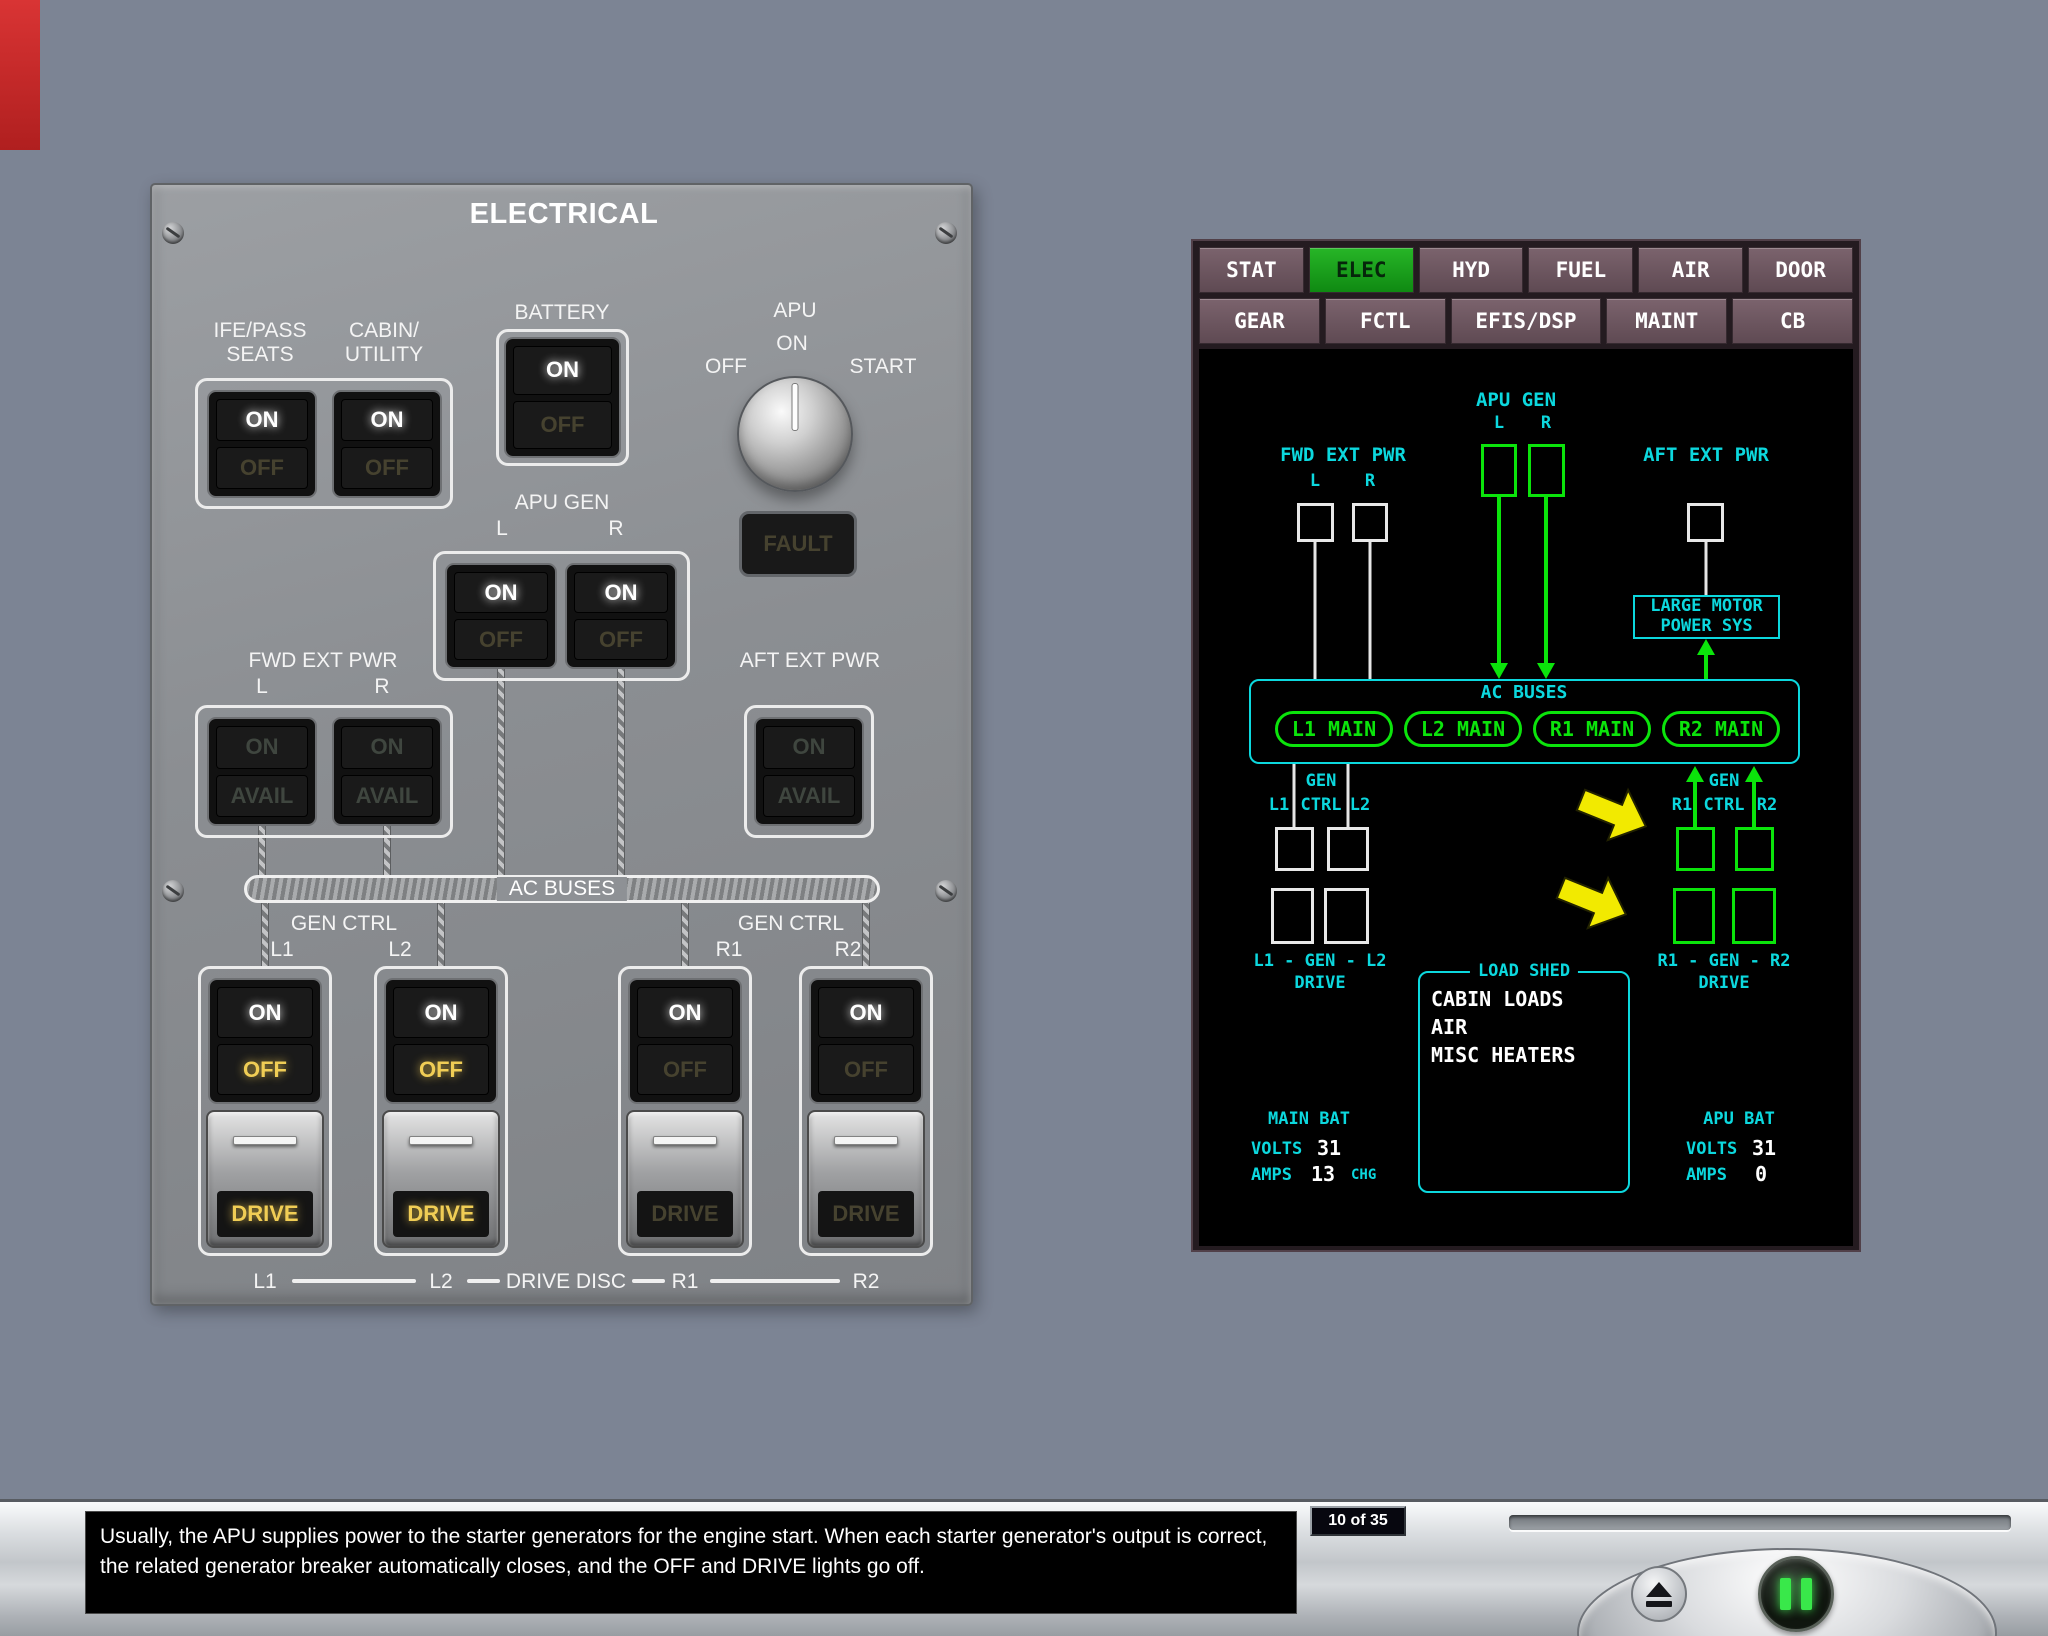 The height and width of the screenshot is (1636, 2048). What do you see at coordinates (1694, 916) in the screenshot?
I see `r1-gen-drive-box` at bounding box center [1694, 916].